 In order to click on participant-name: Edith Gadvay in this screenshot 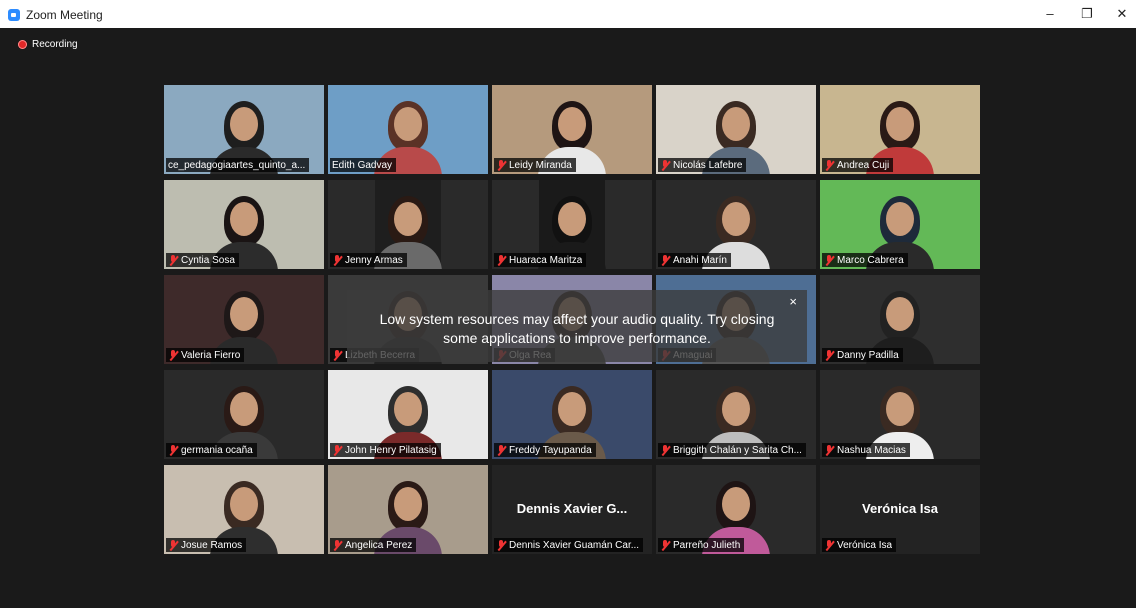, I will do `click(362, 165)`.